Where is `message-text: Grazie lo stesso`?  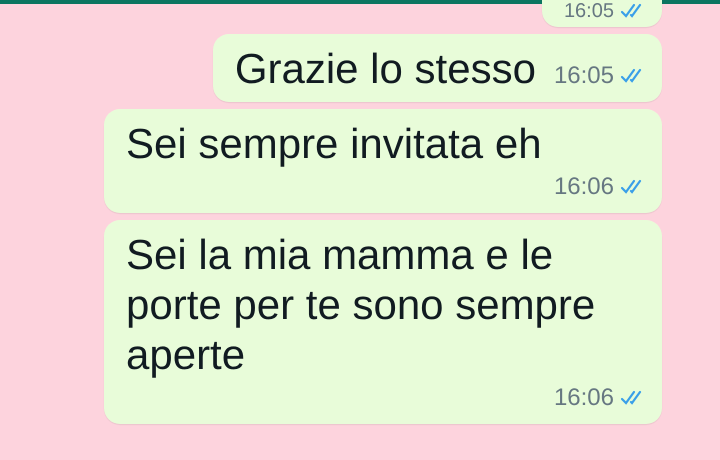
message-text: Grazie lo stesso is located at coordinates (385, 69).